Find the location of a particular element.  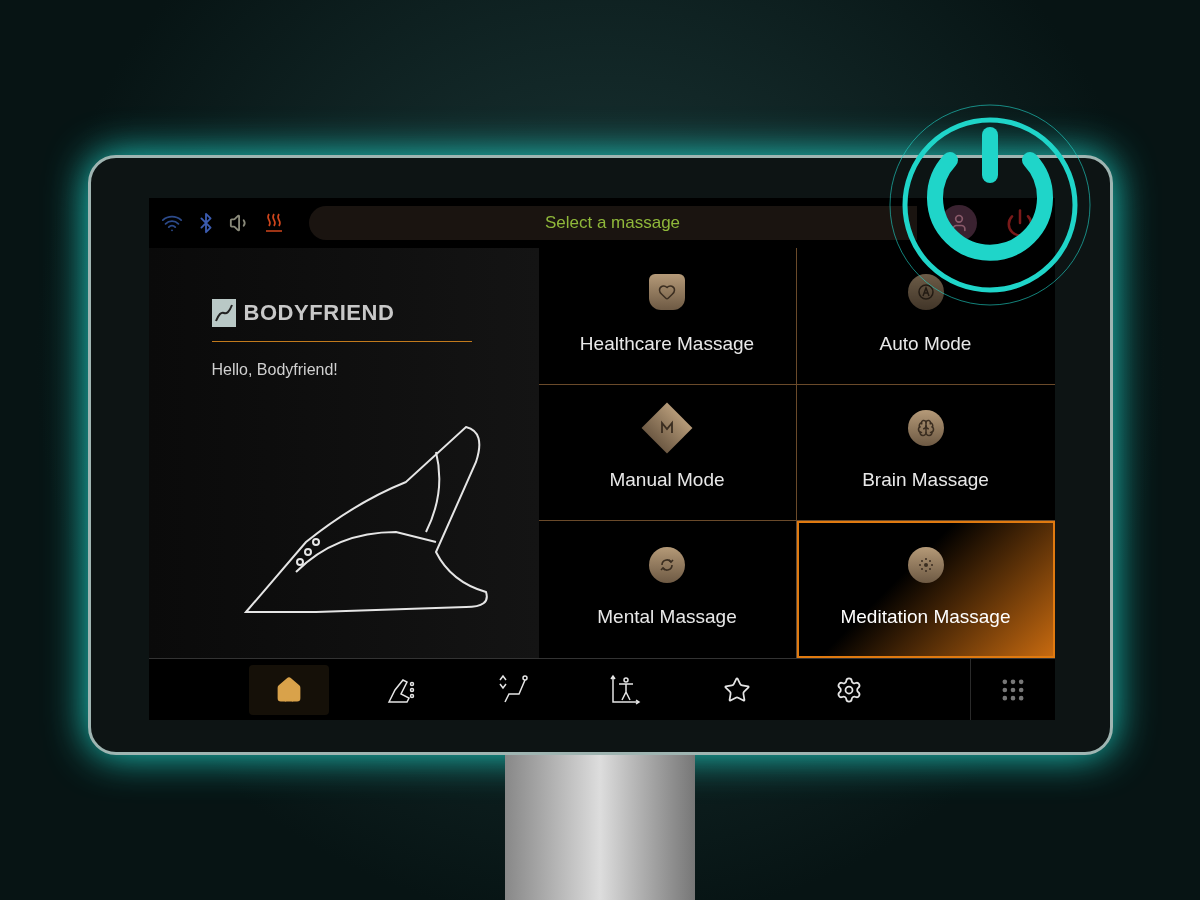

greeting-text: Hello, Bodyfriend! is located at coordinates (275, 370).